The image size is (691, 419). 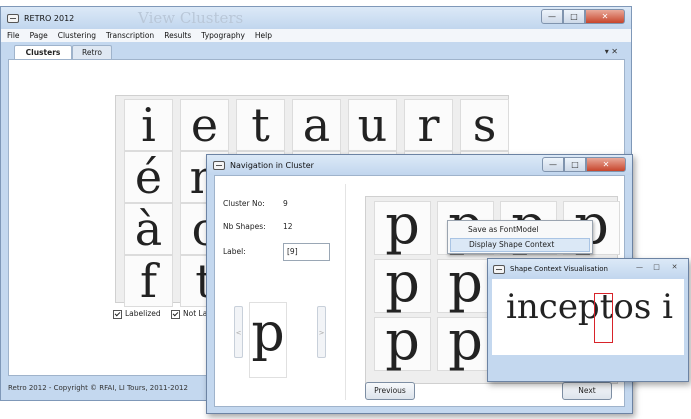 I want to click on label-field-label: Label:, so click(x=234, y=251).